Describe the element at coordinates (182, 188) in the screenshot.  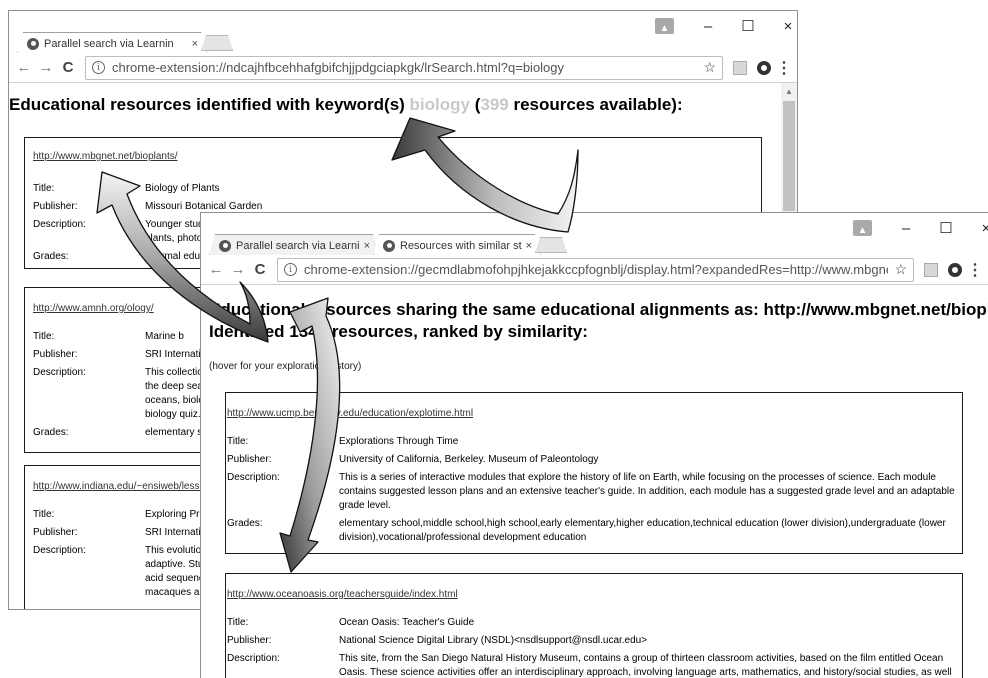
I see `field-value: Biology of Plants` at that location.